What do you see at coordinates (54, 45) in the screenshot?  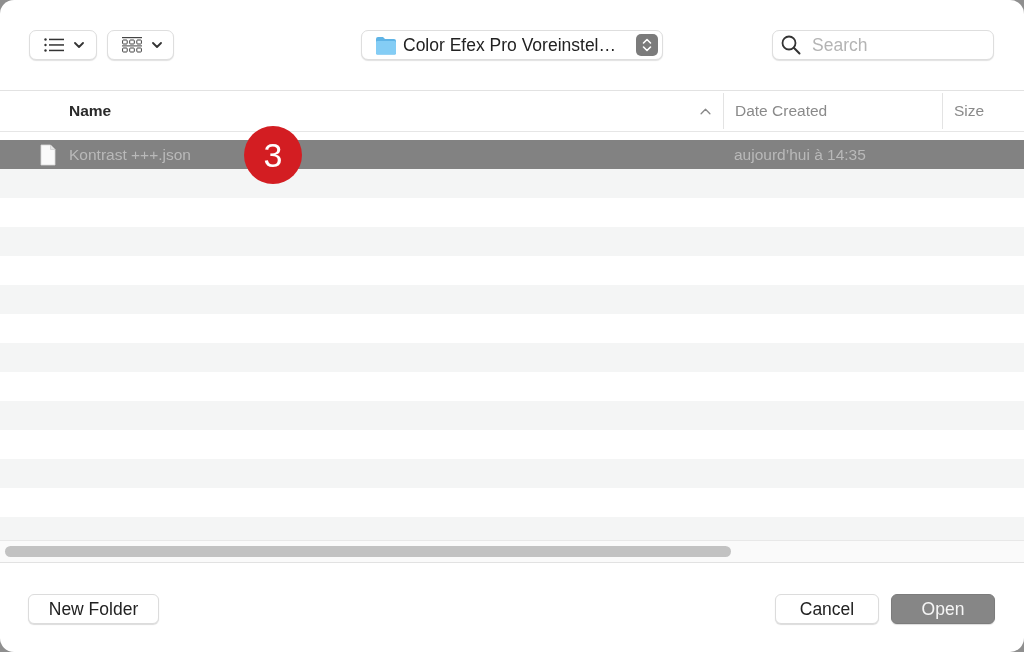 I see `list-icon` at bounding box center [54, 45].